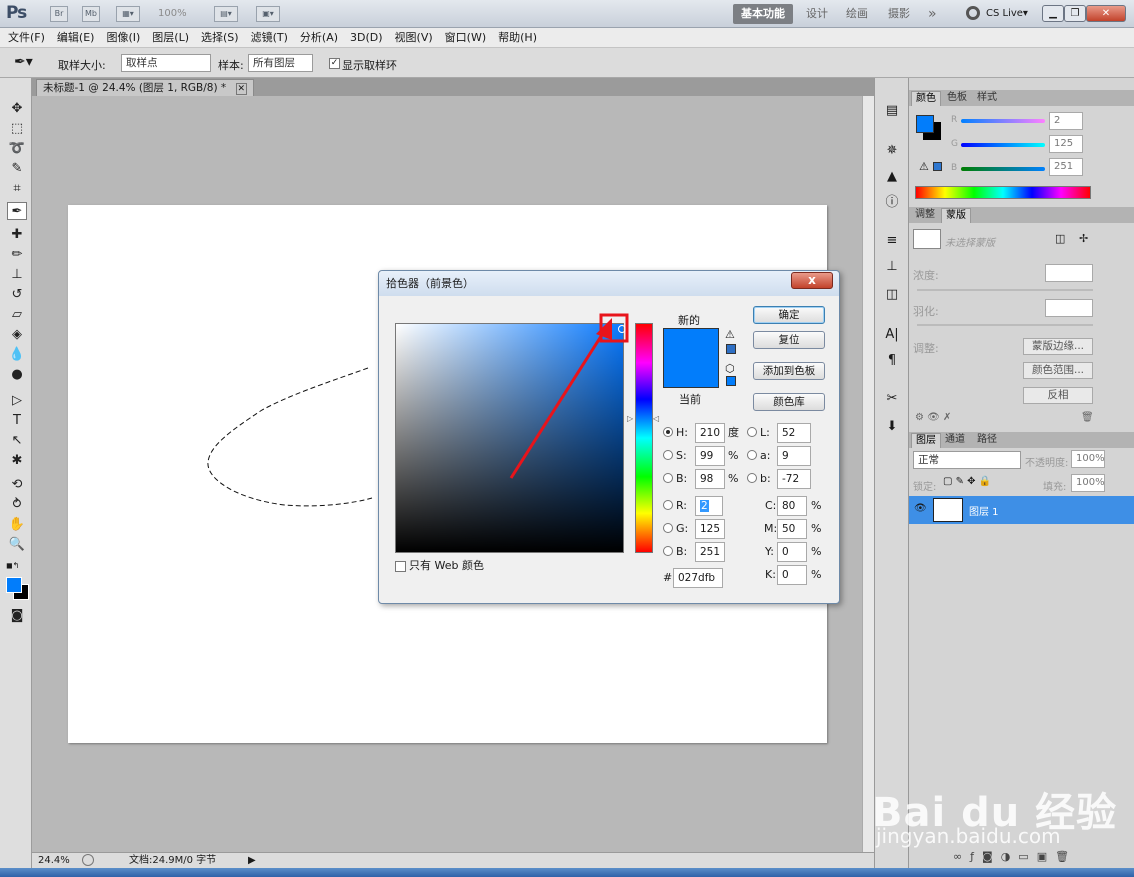  I want to click on windows-taskbar, so click(567, 872).